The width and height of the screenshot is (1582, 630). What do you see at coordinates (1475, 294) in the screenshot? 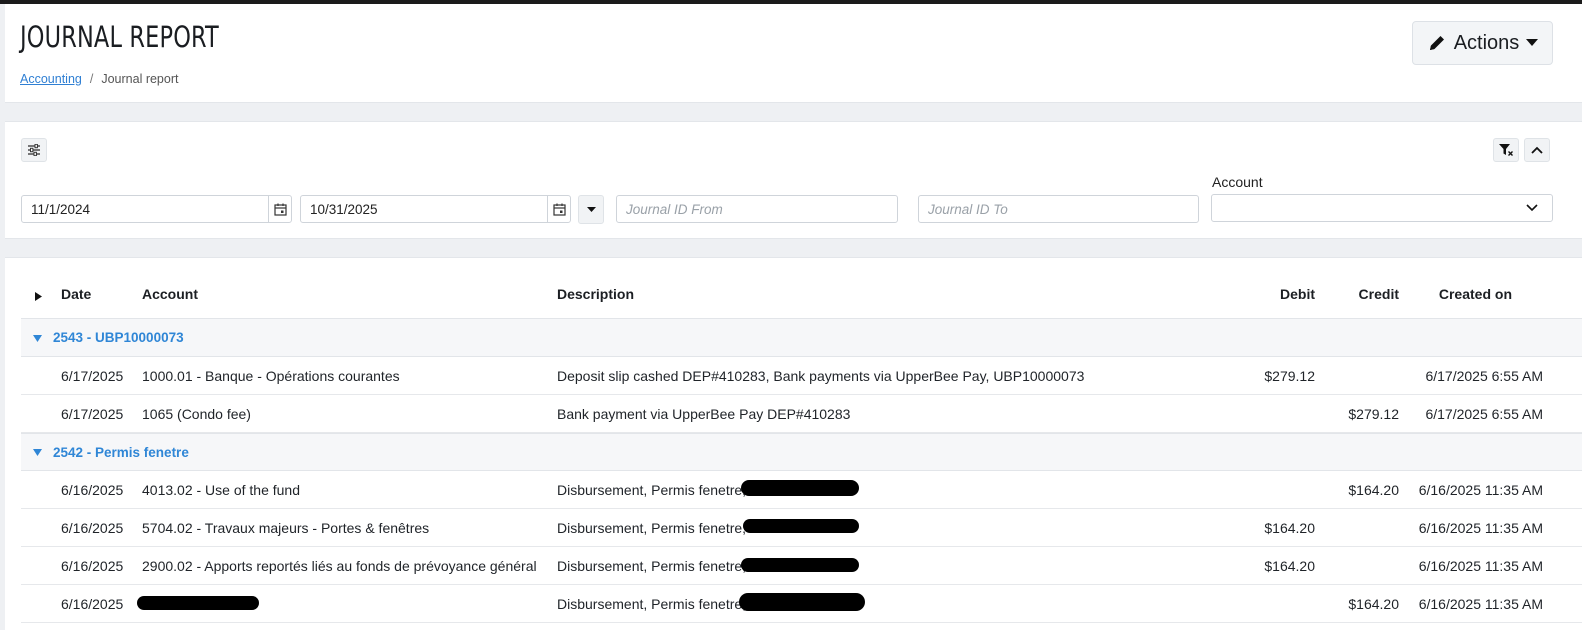
I see `col-created-on: Created on` at bounding box center [1475, 294].